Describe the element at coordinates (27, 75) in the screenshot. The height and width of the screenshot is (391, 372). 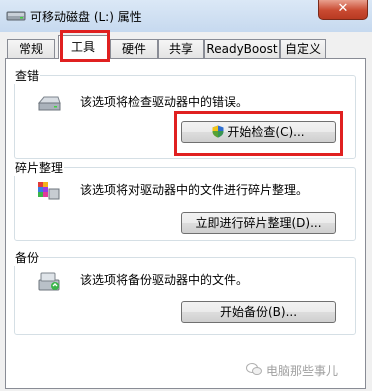
I see `error-check-title: 查错` at that location.